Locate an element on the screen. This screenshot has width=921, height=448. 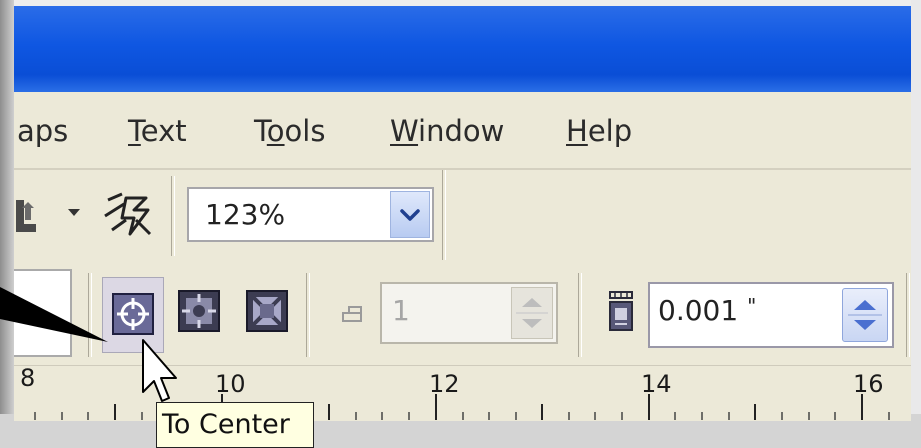
mouse-cursor-icon is located at coordinates (159, 370).